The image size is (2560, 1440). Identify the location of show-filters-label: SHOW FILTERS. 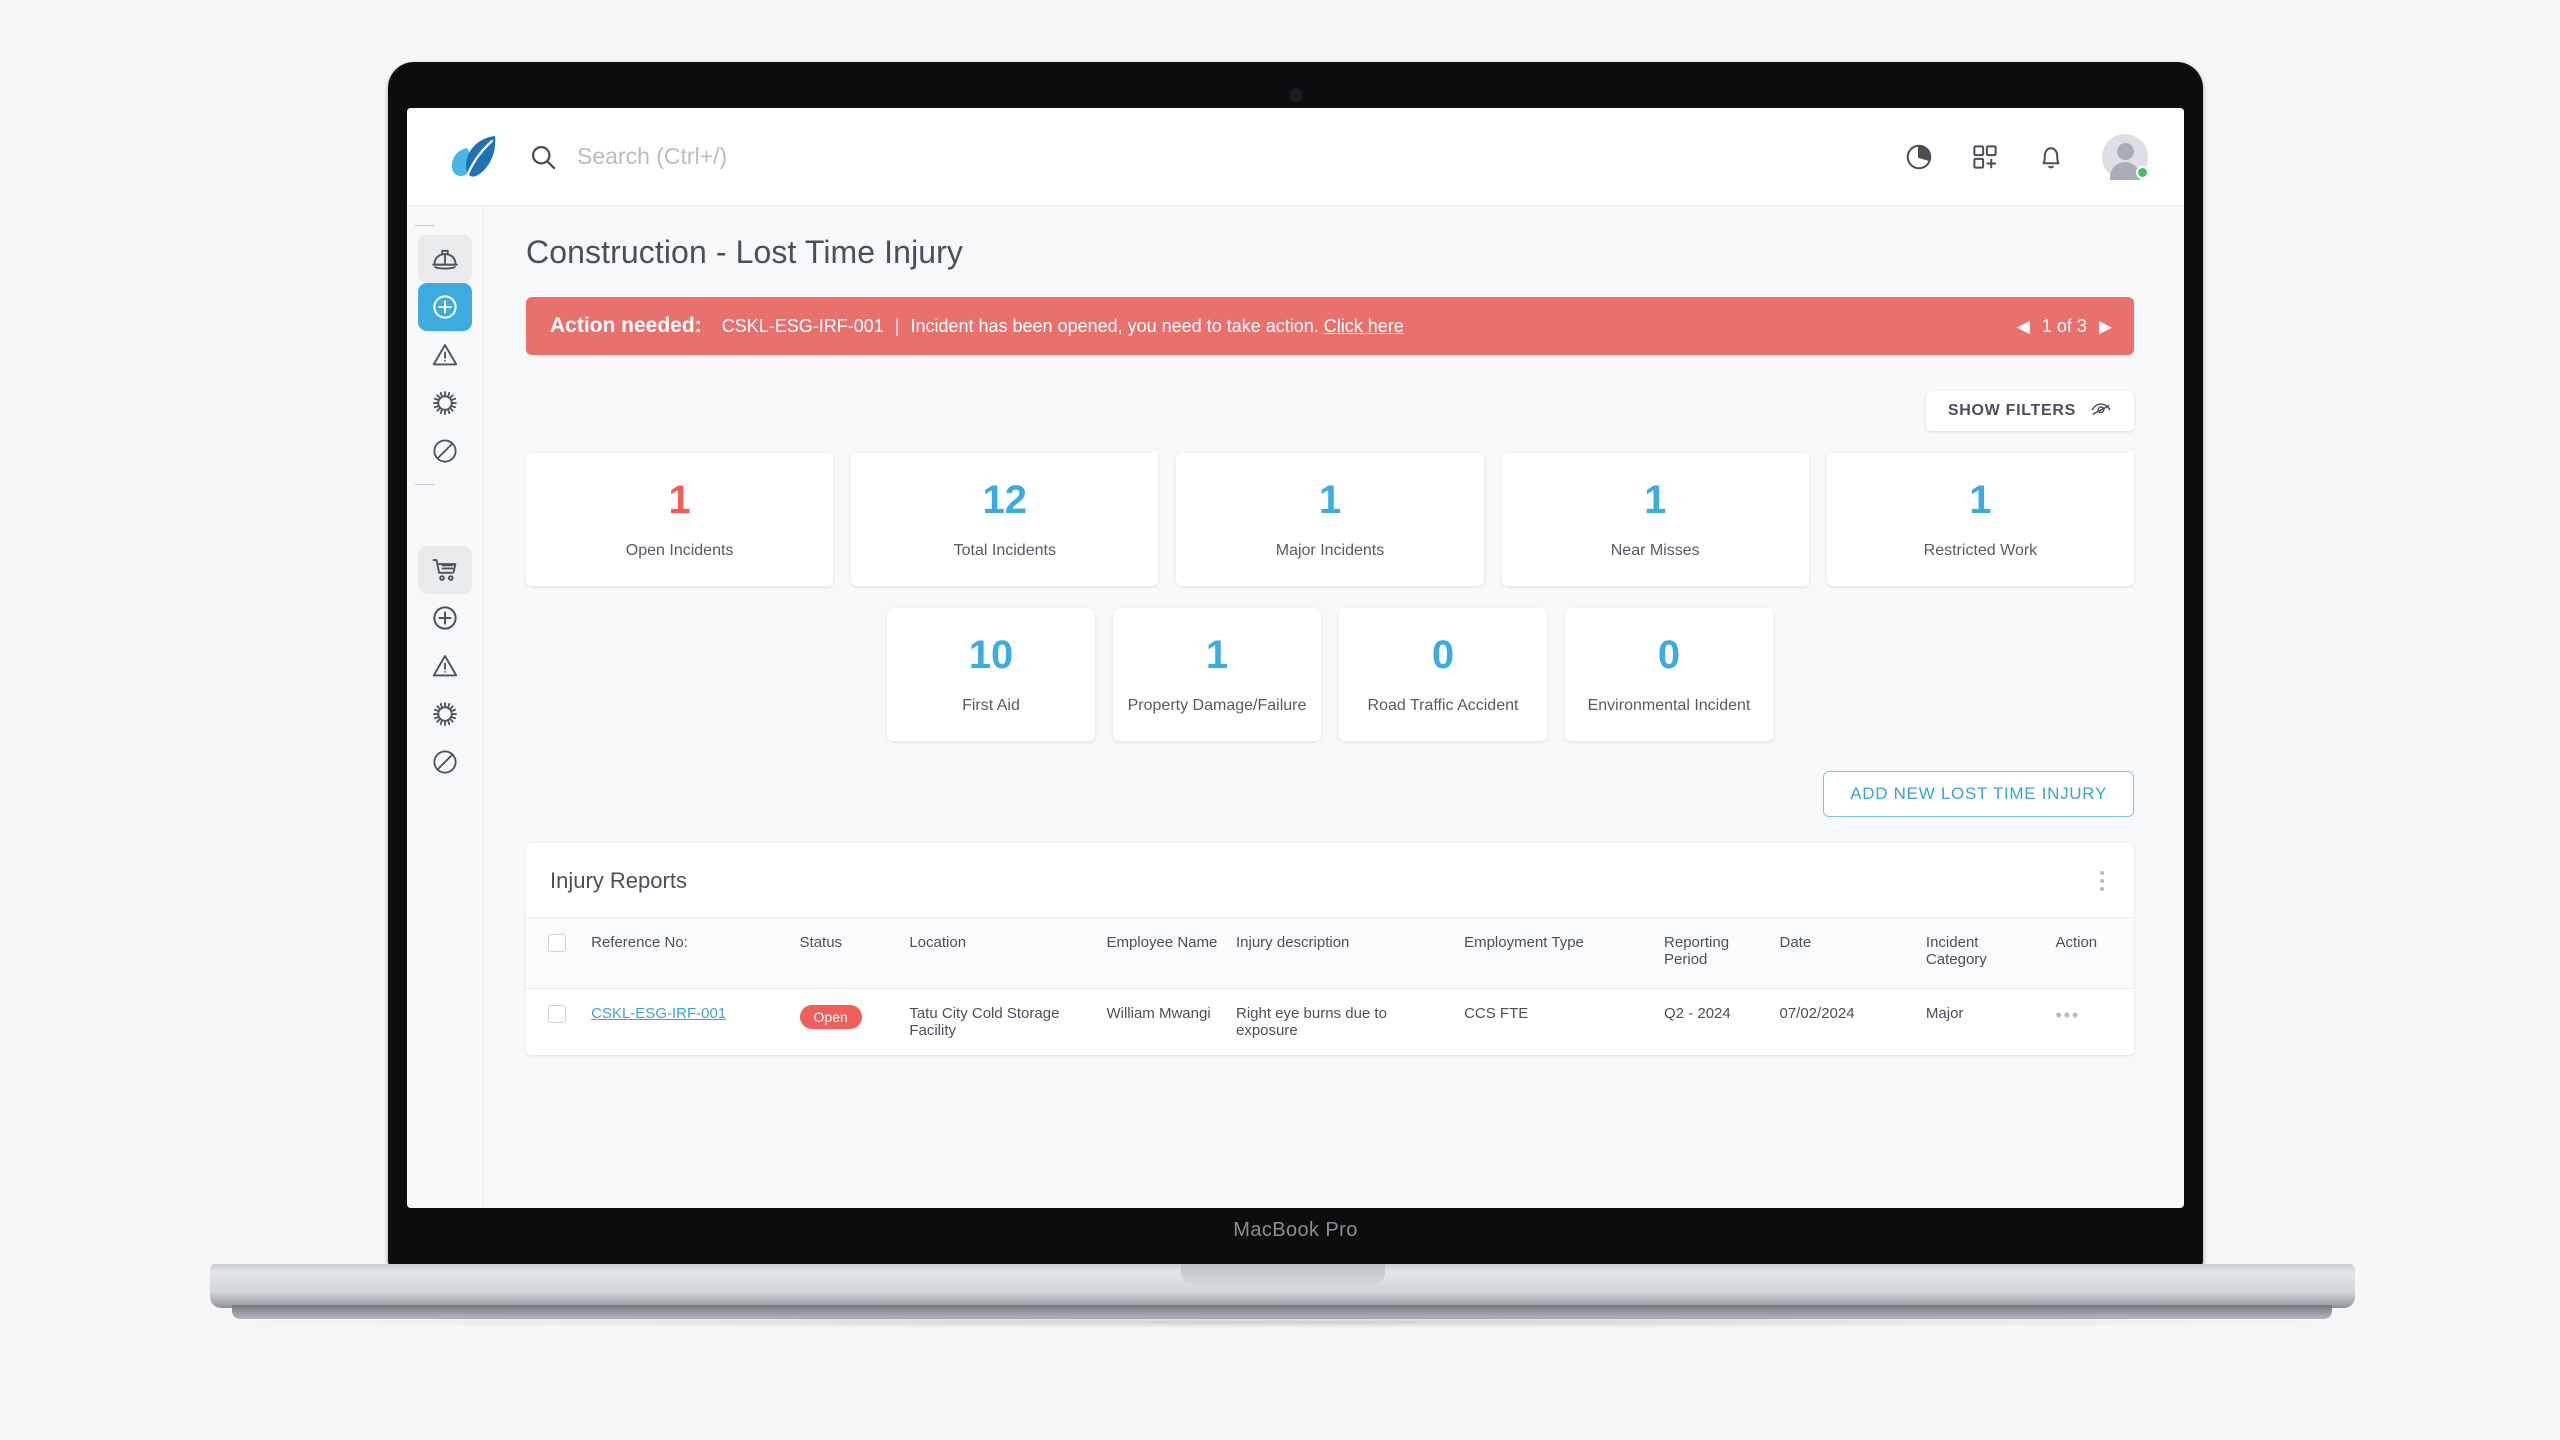
(2011, 410).